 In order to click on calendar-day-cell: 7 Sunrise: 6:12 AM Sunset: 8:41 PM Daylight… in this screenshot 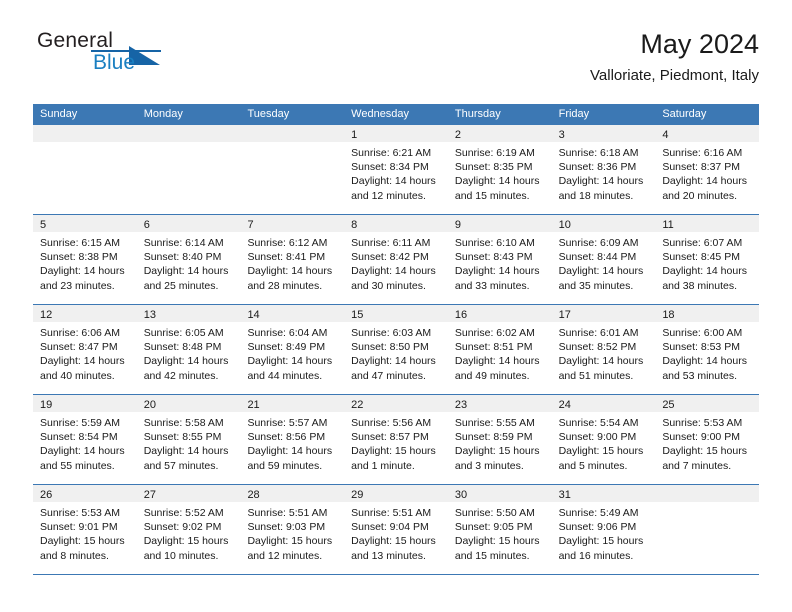, I will do `click(292, 259)`.